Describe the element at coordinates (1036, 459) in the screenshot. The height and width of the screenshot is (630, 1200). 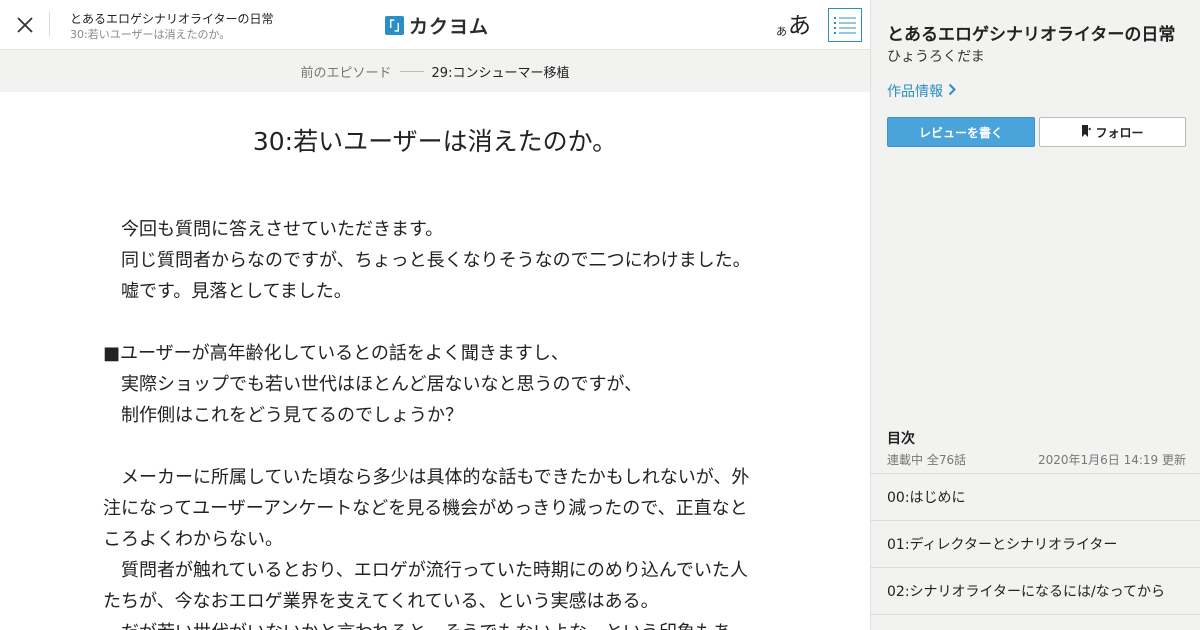
I see `toc-meta: 連載中 全76話 2020年1月6日 14:19 更新` at that location.